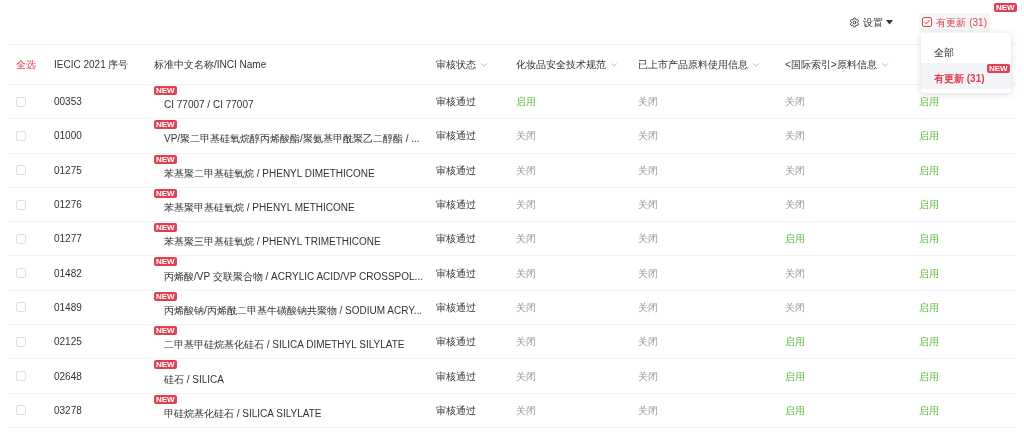 This screenshot has height=440, width=1024. Describe the element at coordinates (68, 102) in the screenshot. I see `id-cell: 00353` at that location.